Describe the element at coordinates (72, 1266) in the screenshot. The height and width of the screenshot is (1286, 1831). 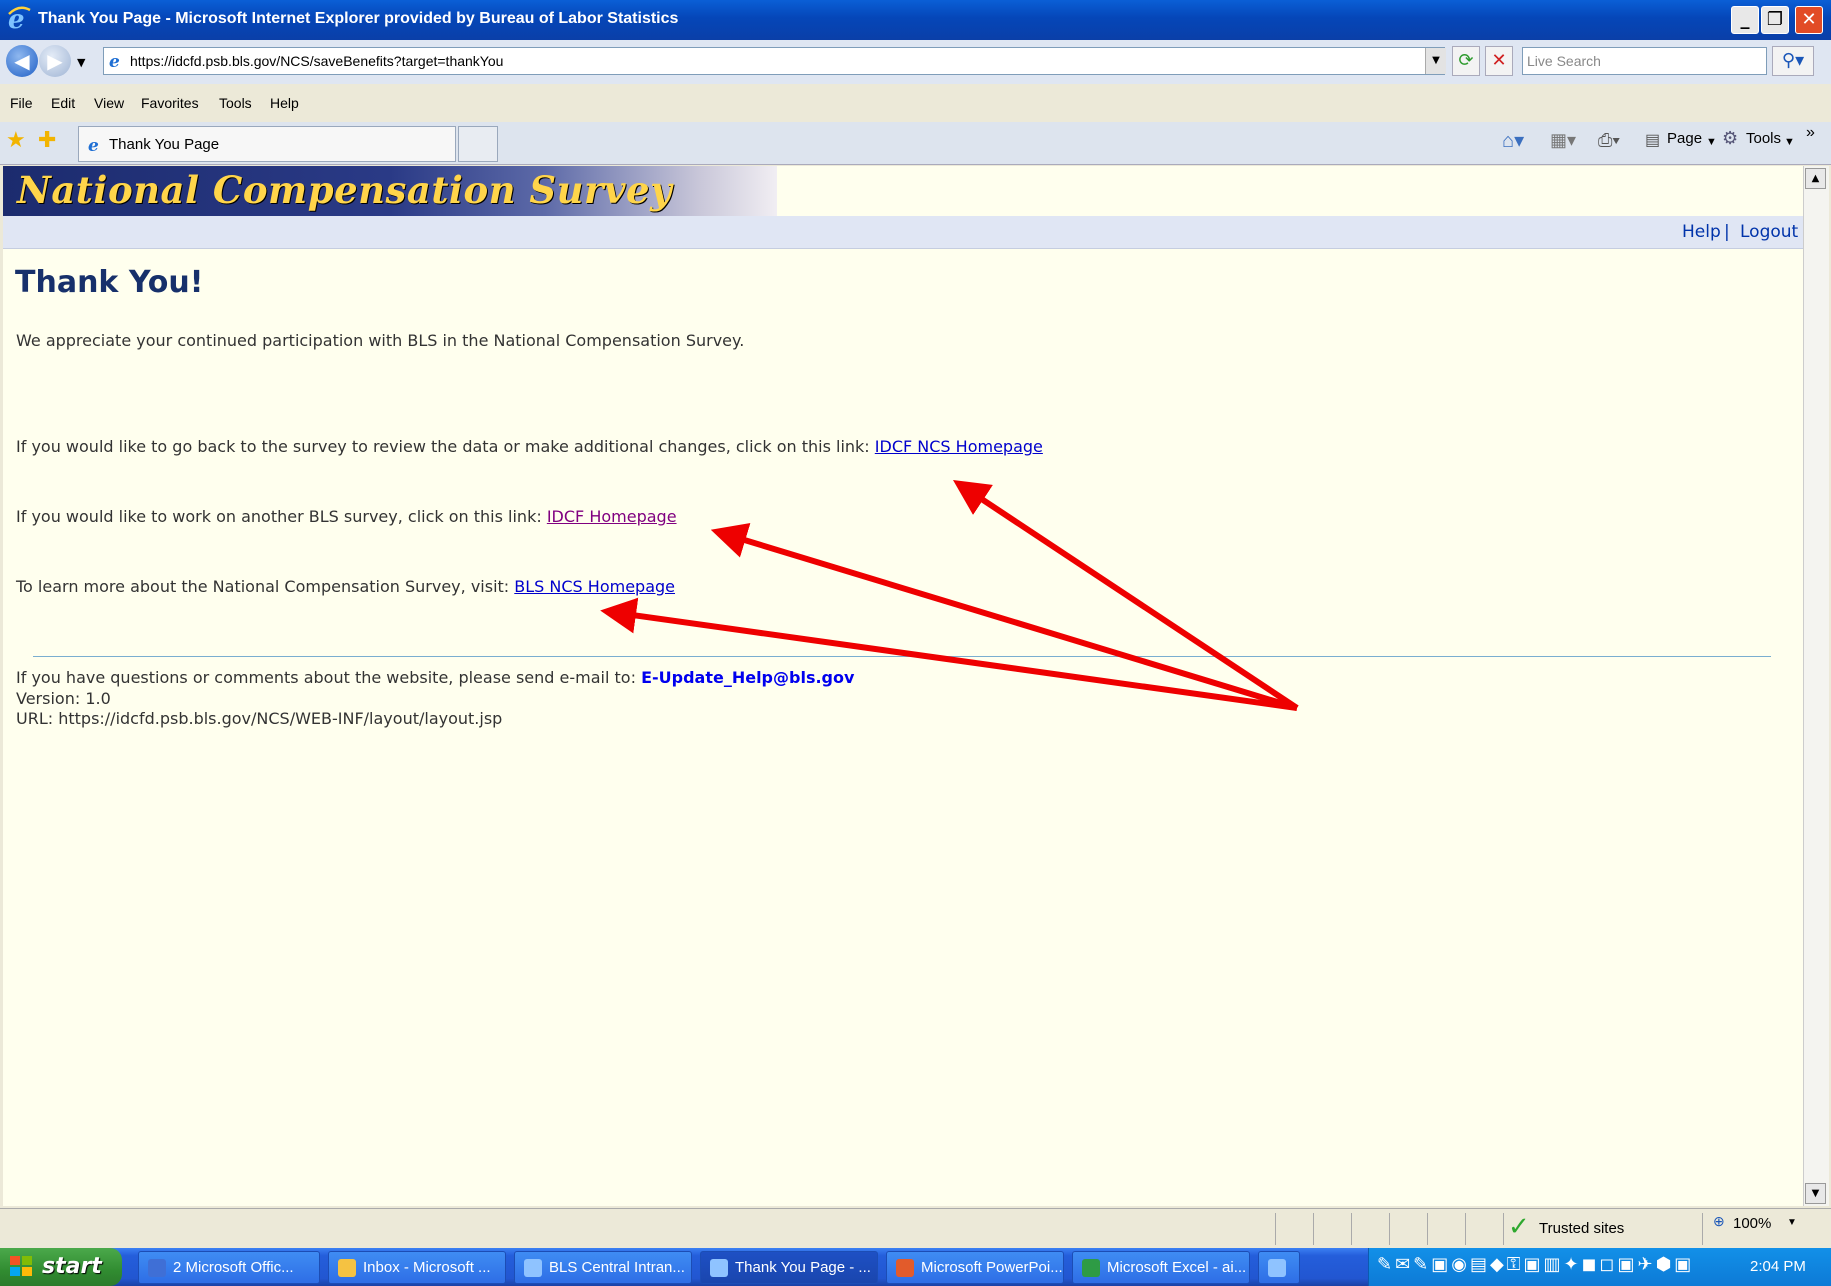
I see `start-label: start` at that location.